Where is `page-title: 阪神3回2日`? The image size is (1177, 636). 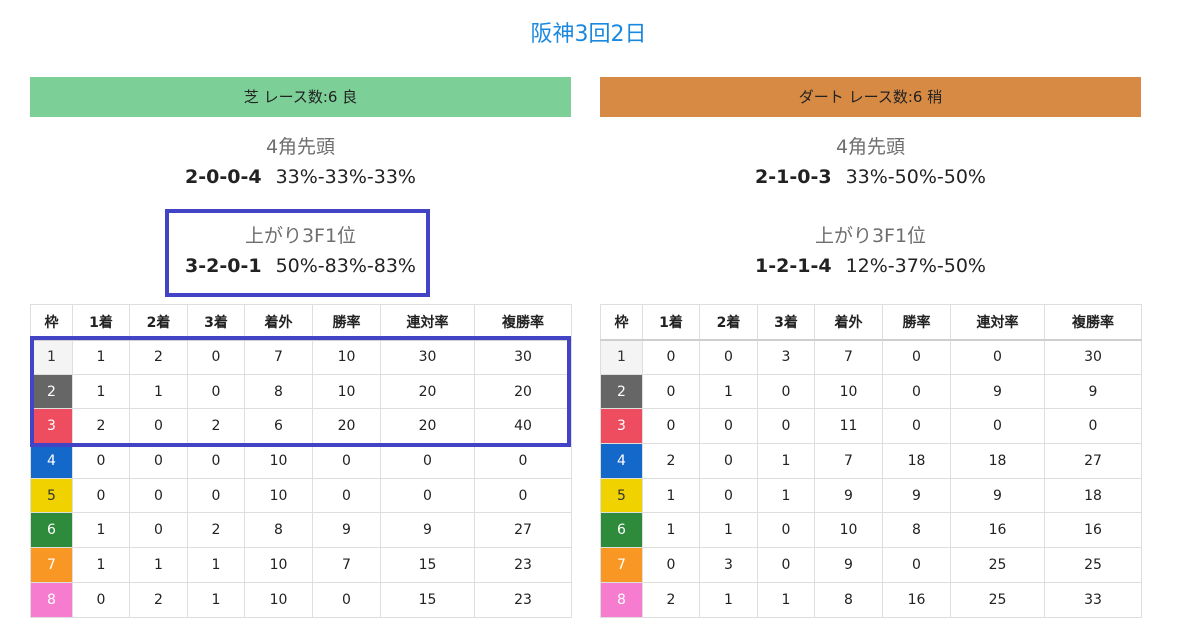
page-title: 阪神3回2日 is located at coordinates (588, 34).